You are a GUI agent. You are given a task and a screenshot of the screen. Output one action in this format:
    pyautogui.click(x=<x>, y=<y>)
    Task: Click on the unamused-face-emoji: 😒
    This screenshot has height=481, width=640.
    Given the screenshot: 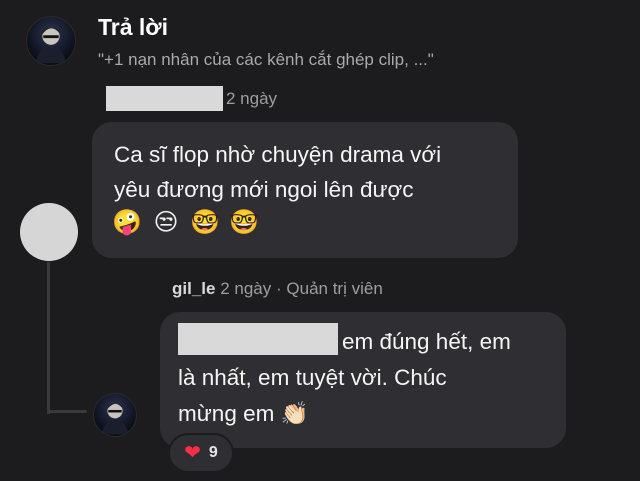 What is the action you would take?
    pyautogui.click(x=166, y=222)
    